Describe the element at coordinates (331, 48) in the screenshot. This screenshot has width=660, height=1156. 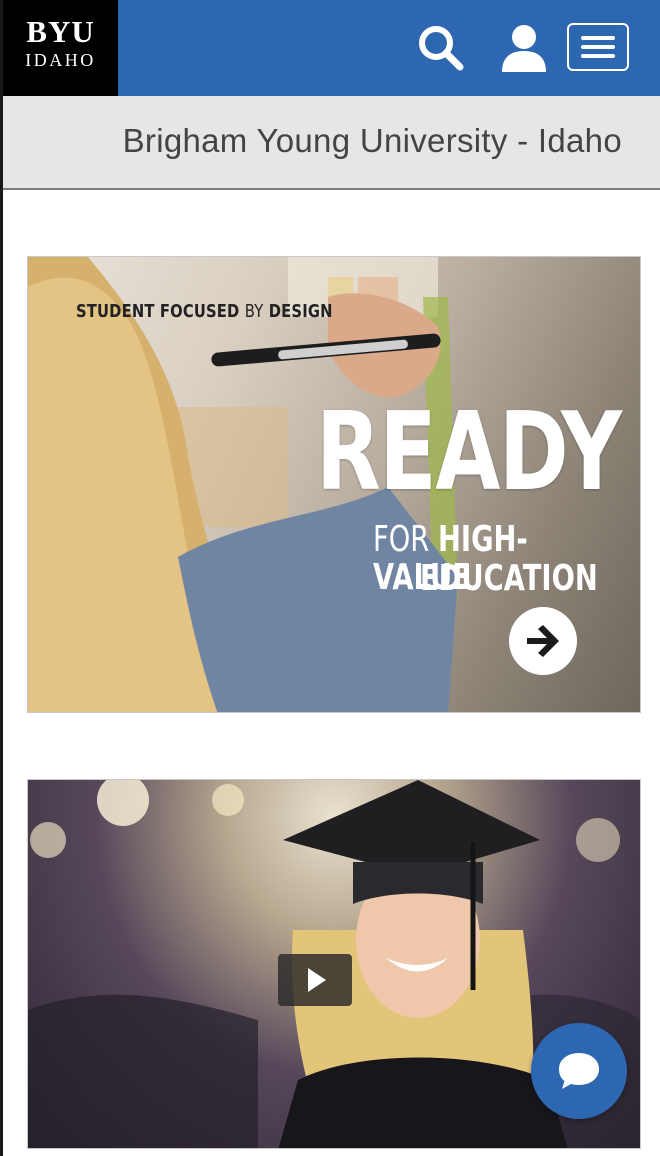
I see `top-navigation-bar: BYU IDAHO` at that location.